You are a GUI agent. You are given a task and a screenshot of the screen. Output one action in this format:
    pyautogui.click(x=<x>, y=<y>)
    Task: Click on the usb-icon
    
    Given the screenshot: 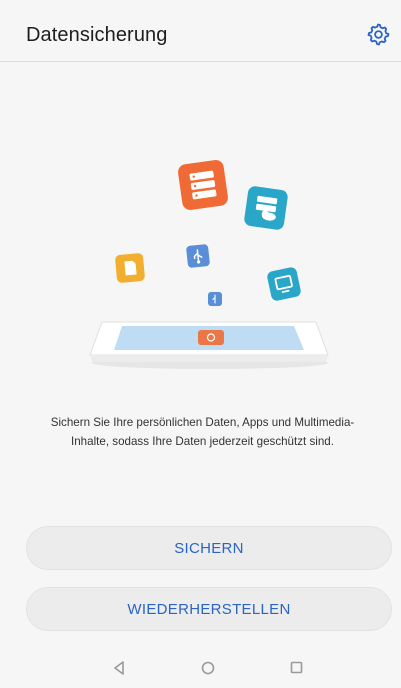 What is the action you would take?
    pyautogui.click(x=198, y=256)
    